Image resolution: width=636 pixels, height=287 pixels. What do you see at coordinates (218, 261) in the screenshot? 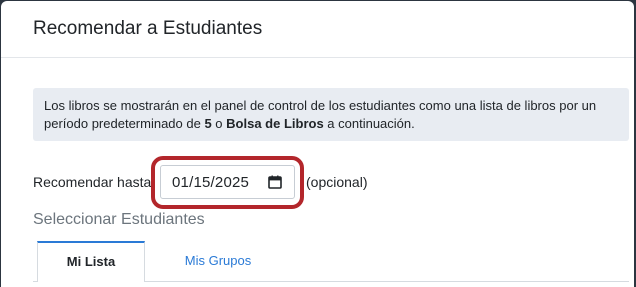
I see `tab-mis-grupos: Mis Grupos` at bounding box center [218, 261].